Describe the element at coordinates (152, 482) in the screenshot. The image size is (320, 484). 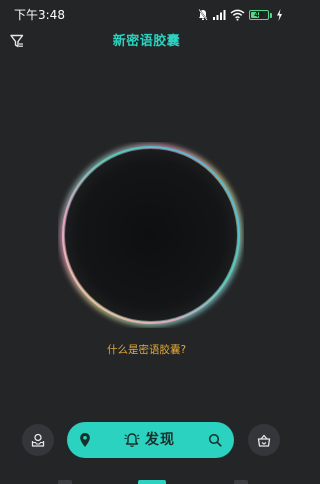
I see `nav-hint-active` at that location.